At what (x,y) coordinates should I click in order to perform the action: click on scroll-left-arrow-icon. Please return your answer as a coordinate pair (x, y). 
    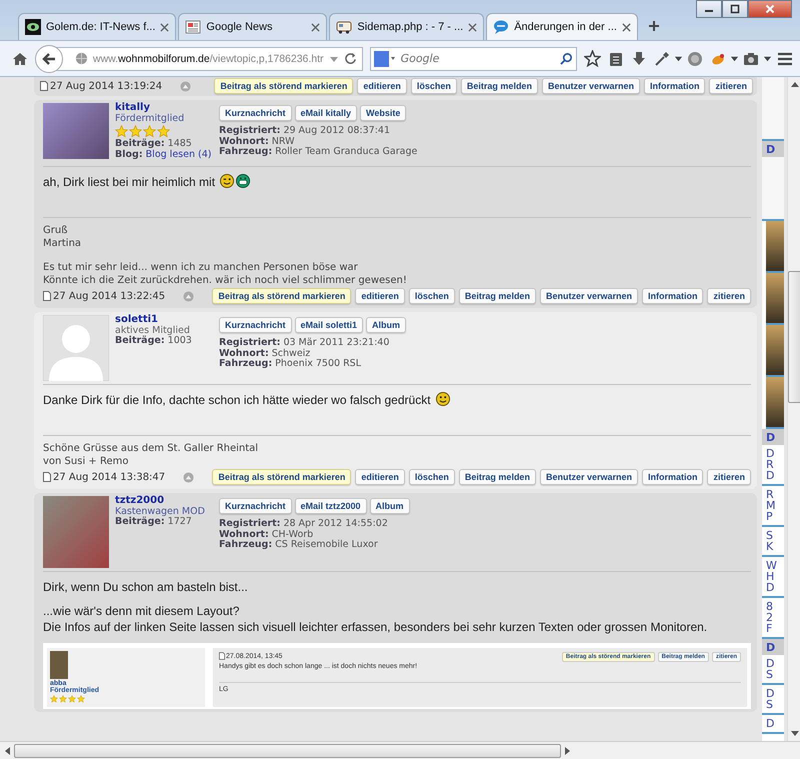
    Looking at the image, I should click on (7, 750).